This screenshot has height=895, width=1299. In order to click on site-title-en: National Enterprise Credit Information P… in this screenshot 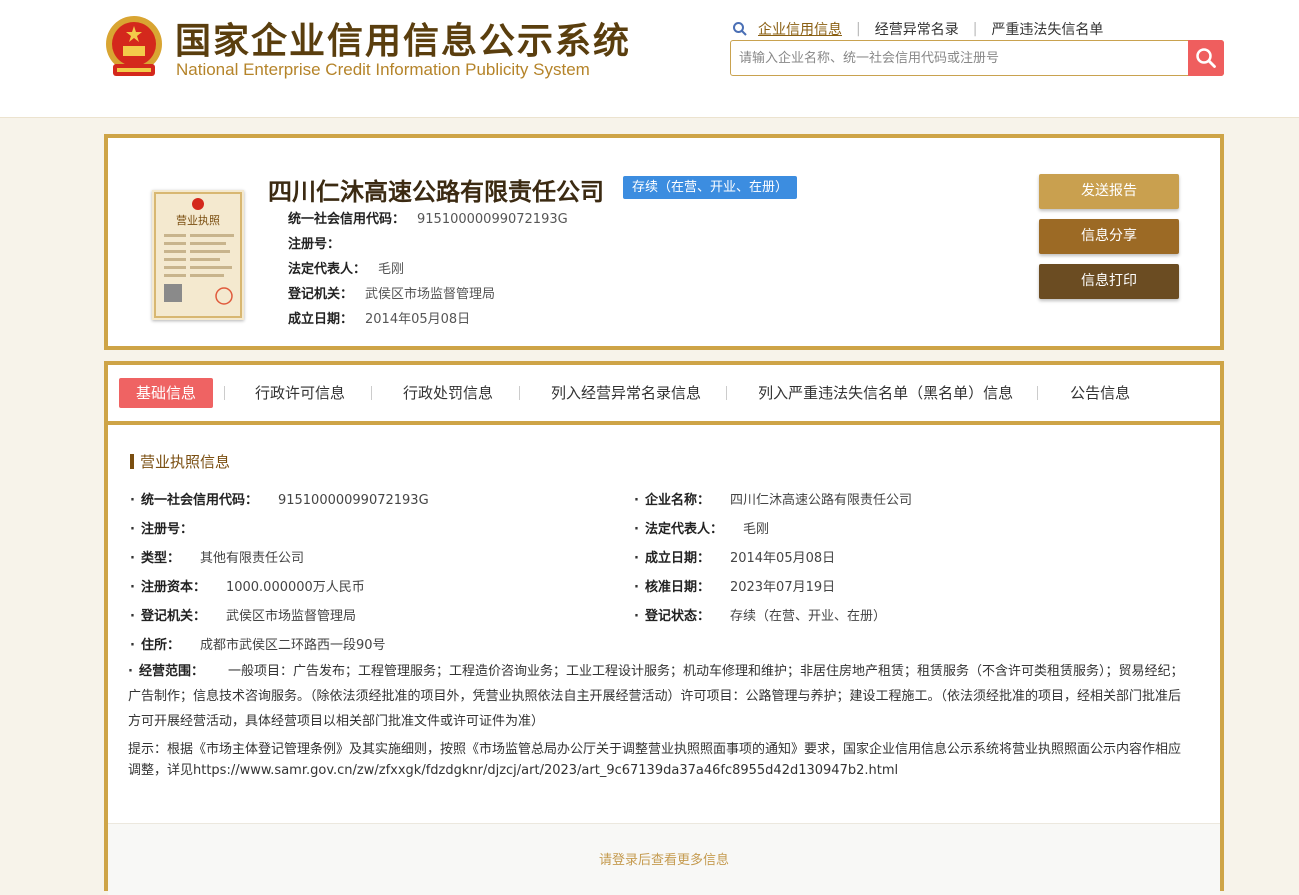, I will do `click(383, 69)`.